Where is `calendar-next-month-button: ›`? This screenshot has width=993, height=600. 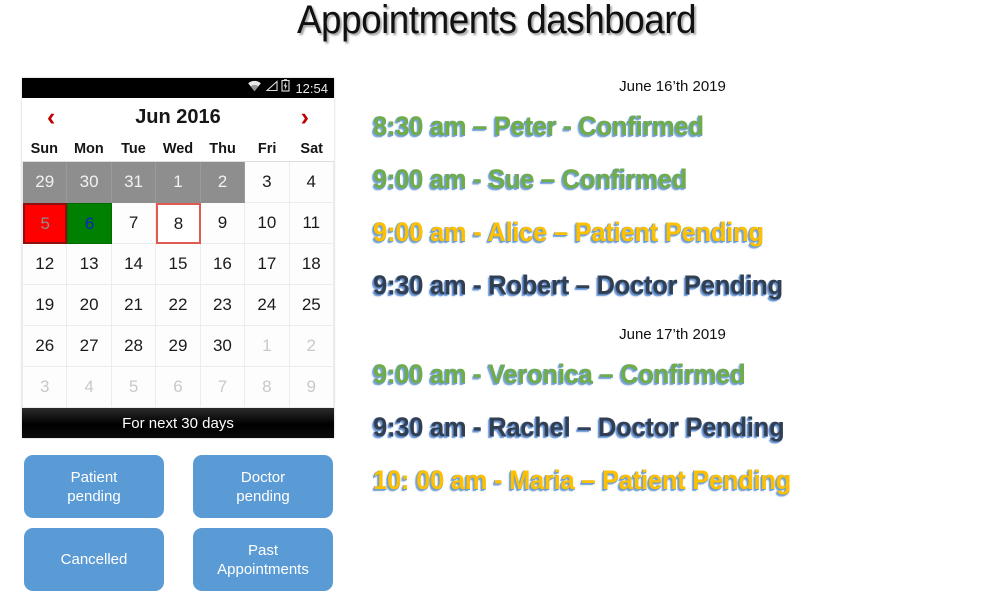
calendar-next-month-button: › is located at coordinates (305, 117).